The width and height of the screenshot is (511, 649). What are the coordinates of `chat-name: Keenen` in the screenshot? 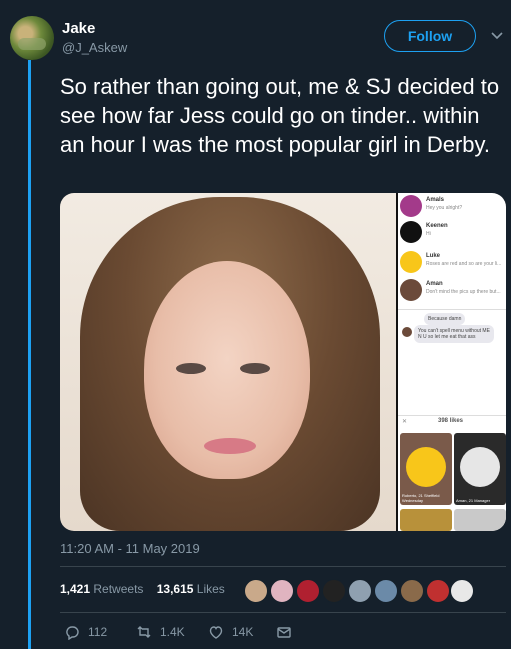 It's located at (437, 226).